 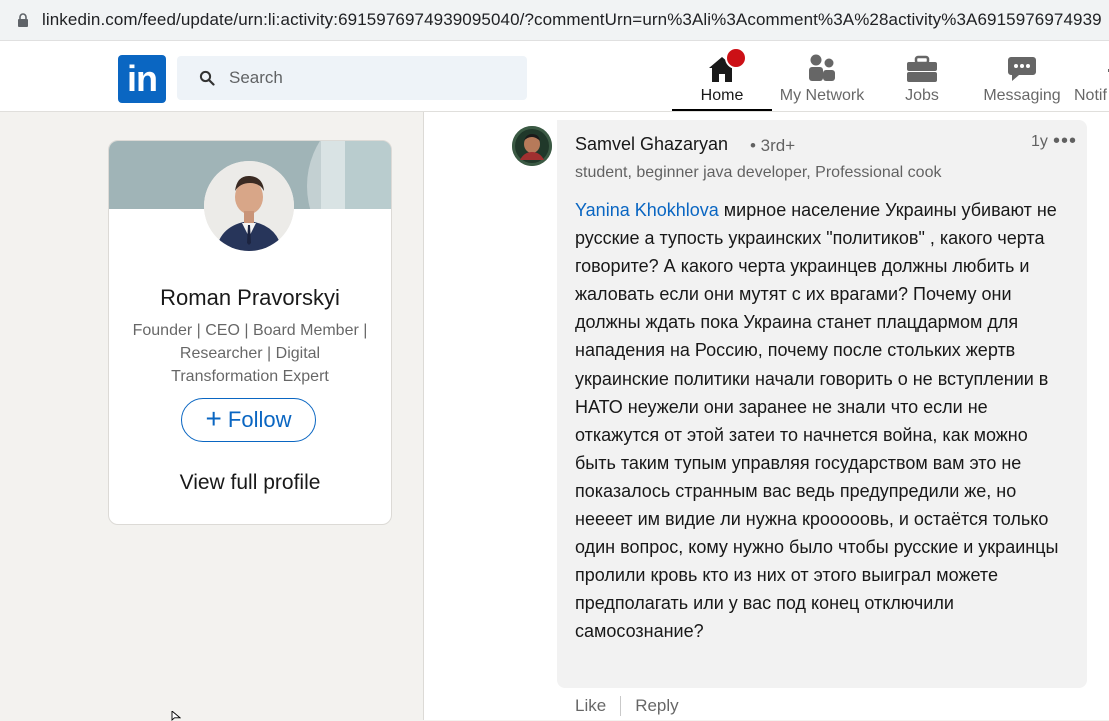 What do you see at coordinates (627, 706) in the screenshot?
I see `comment-actions: Like Reply` at bounding box center [627, 706].